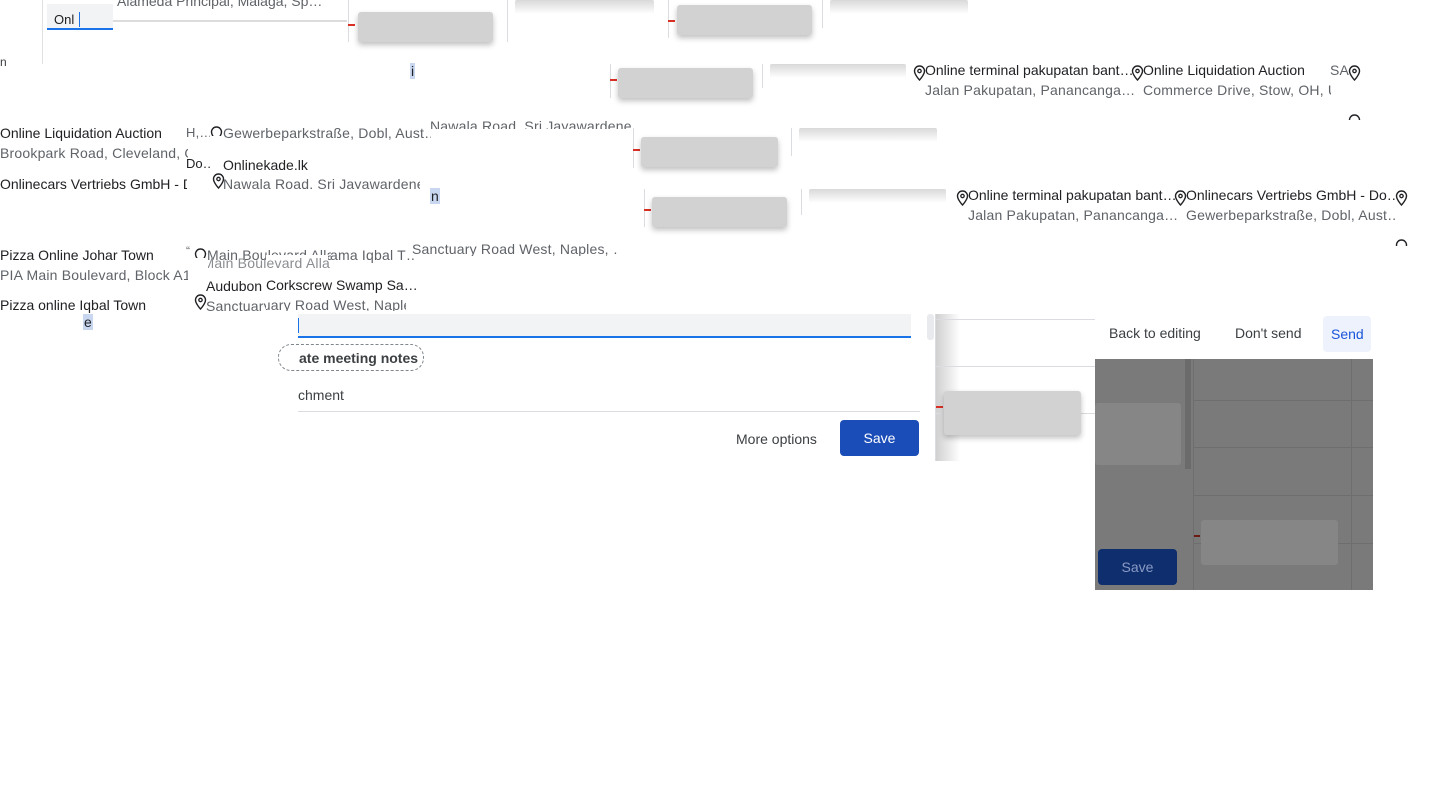 This screenshot has width=1450, height=803. Describe the element at coordinates (1188, 414) in the screenshot. I see `overlay-scrollbar` at that location.